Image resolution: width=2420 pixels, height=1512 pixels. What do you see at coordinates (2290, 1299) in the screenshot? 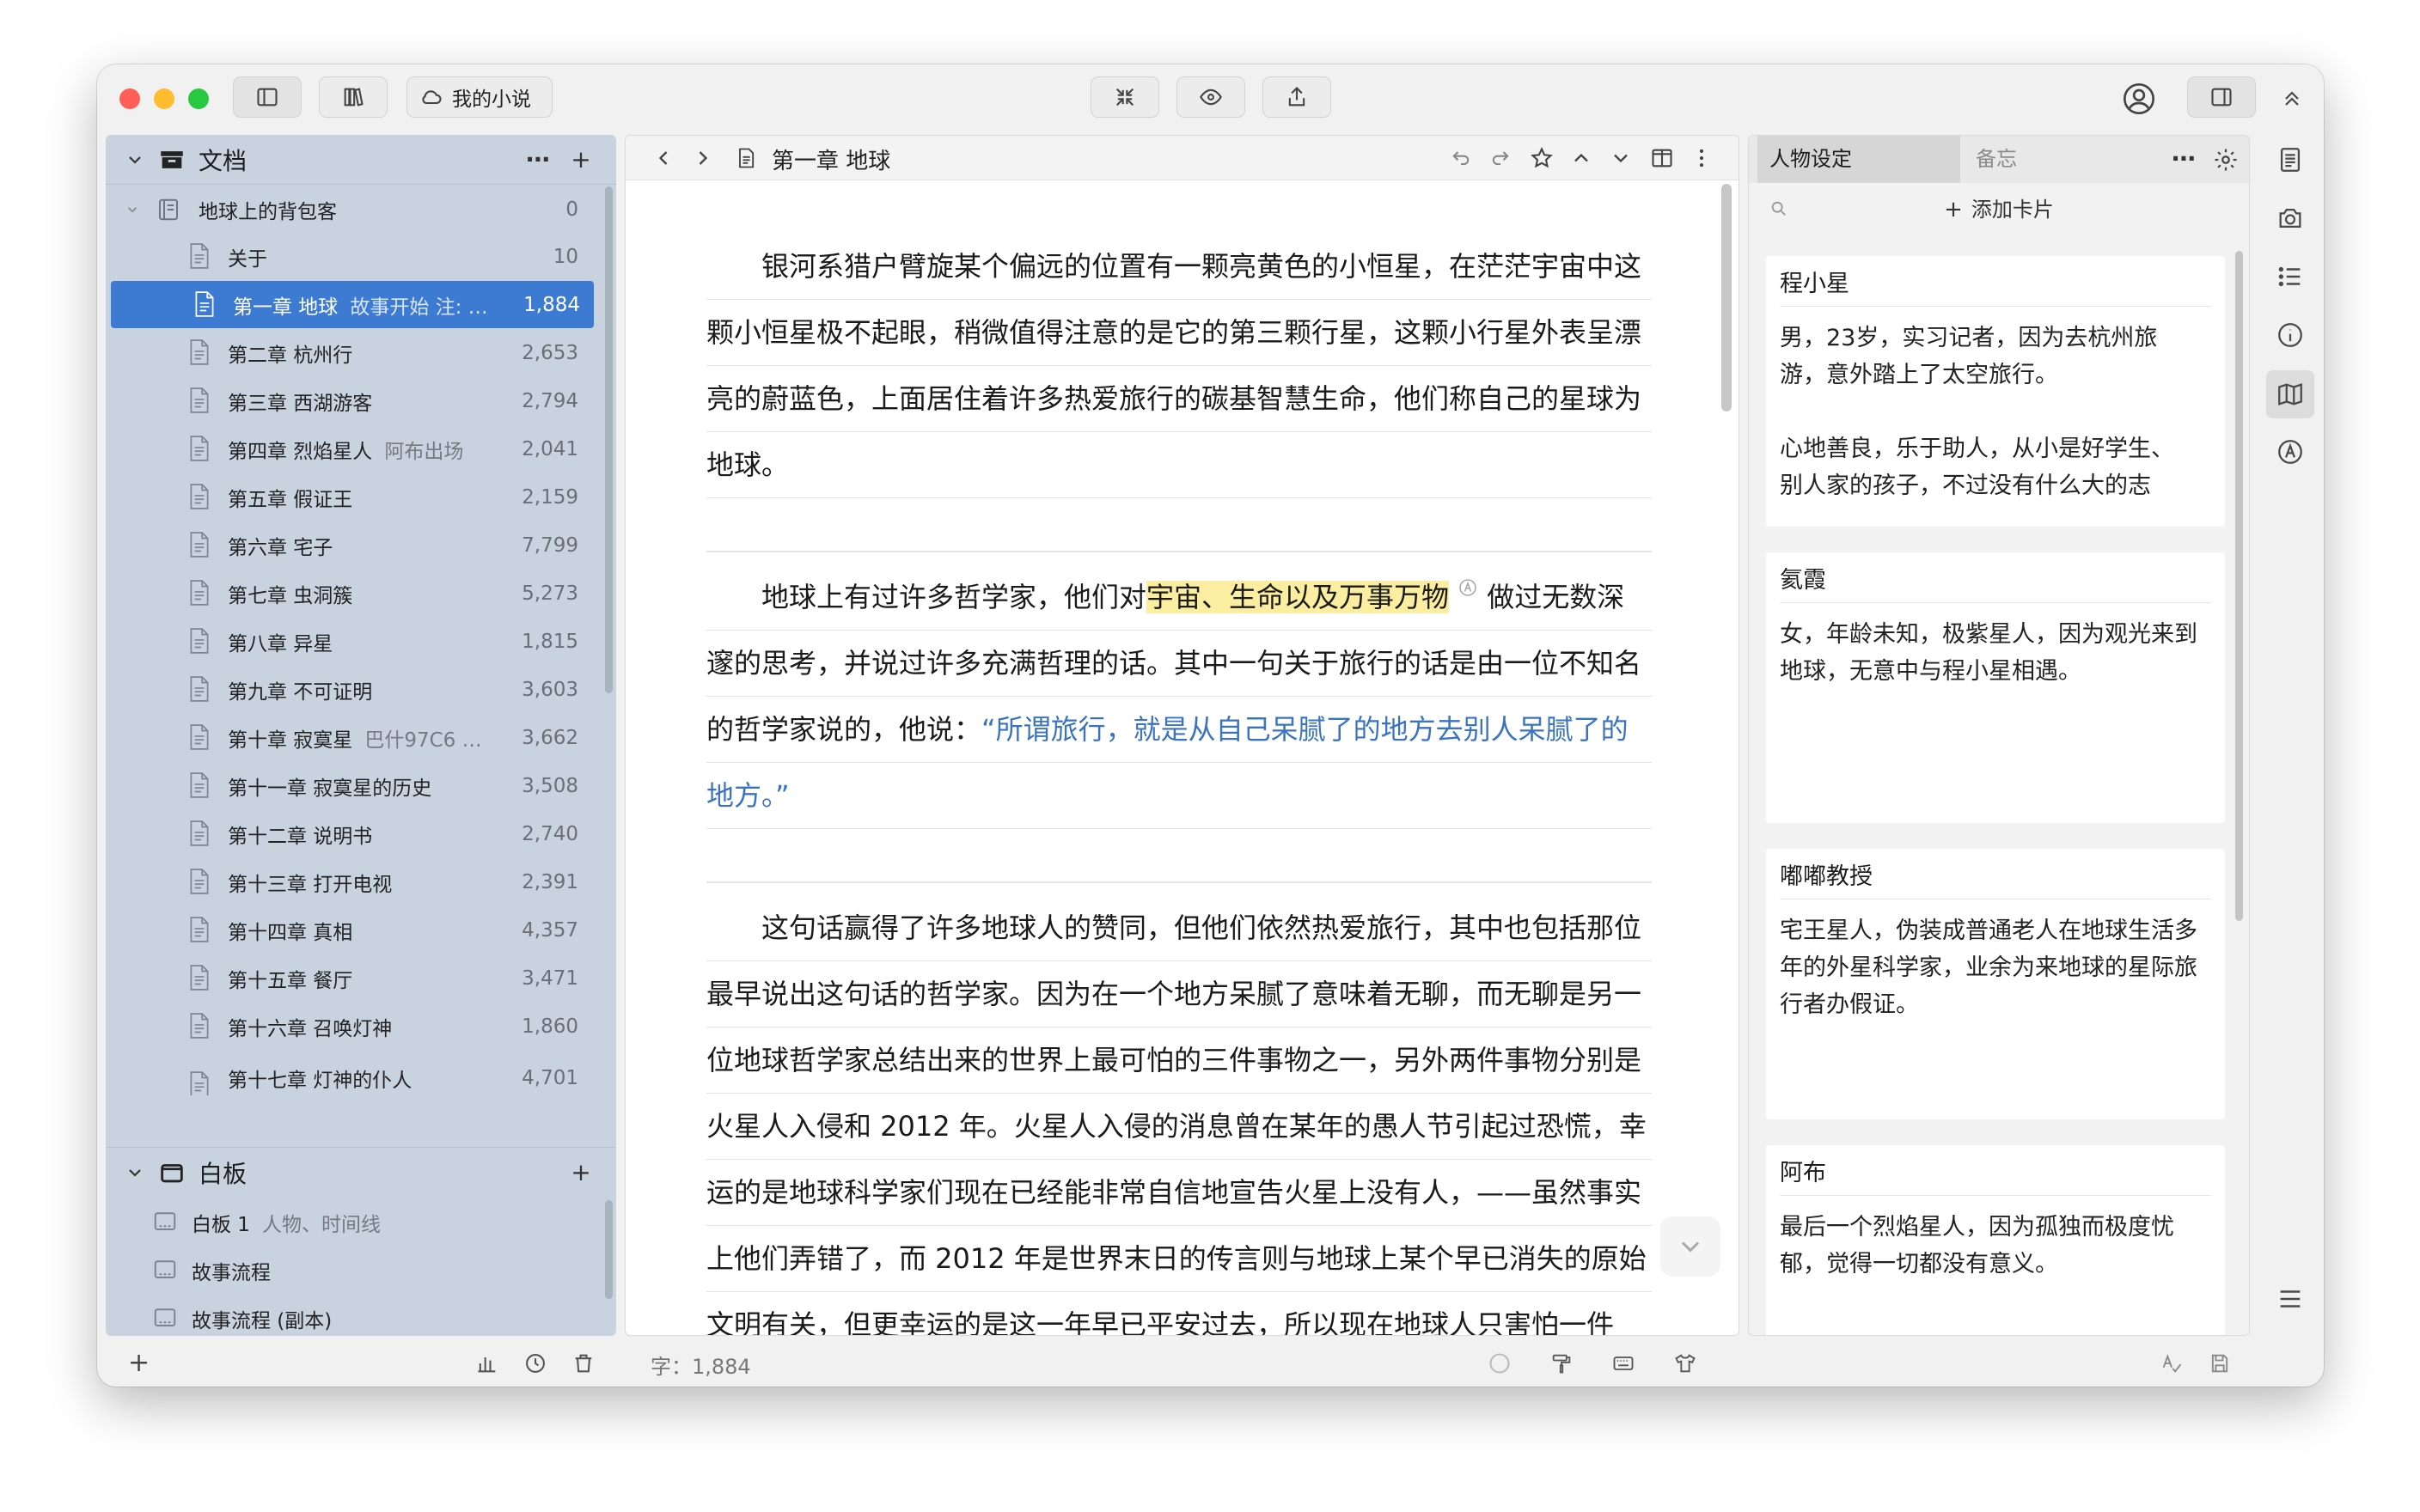
I see `menu-button` at bounding box center [2290, 1299].